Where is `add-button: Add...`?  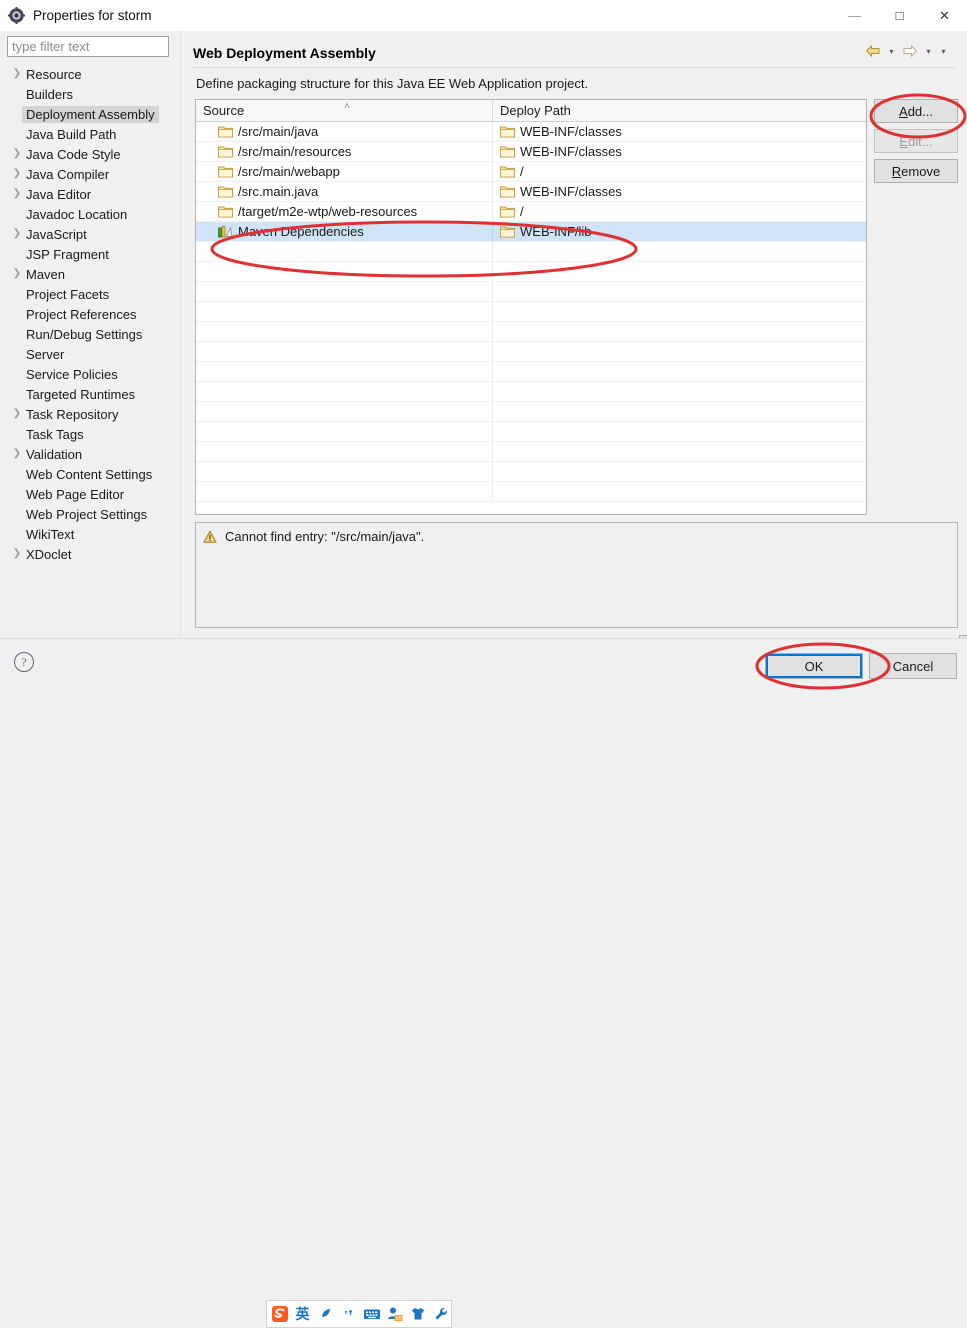 add-button: Add... is located at coordinates (916, 111).